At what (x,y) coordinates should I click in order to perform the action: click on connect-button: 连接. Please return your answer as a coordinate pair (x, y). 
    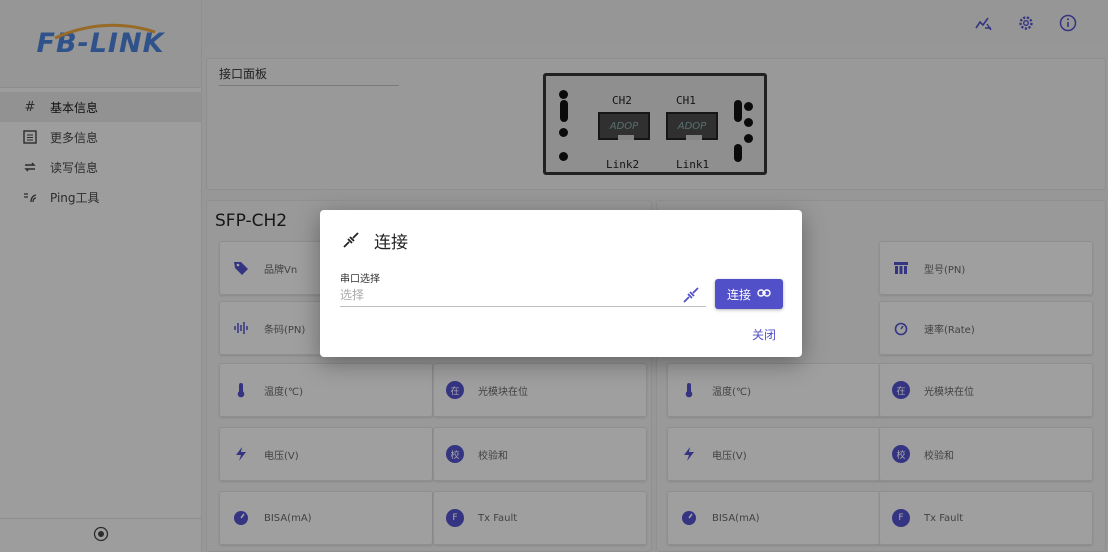
    Looking at the image, I should click on (749, 294).